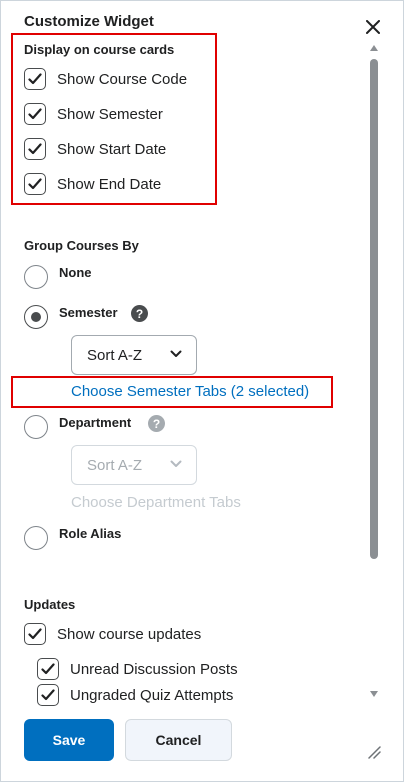 The height and width of the screenshot is (782, 404). What do you see at coordinates (88, 312) in the screenshot?
I see `group-semester-label: Semester` at bounding box center [88, 312].